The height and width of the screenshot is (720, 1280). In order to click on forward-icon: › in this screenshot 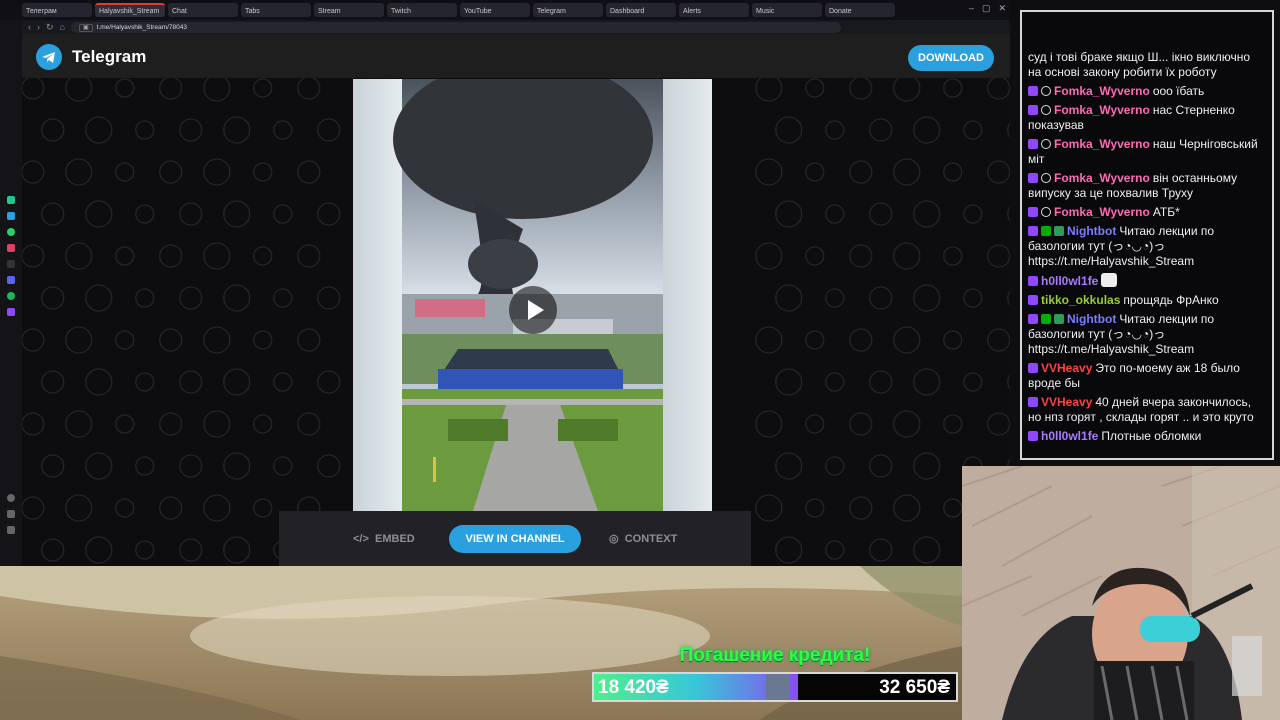, I will do `click(38, 27)`.